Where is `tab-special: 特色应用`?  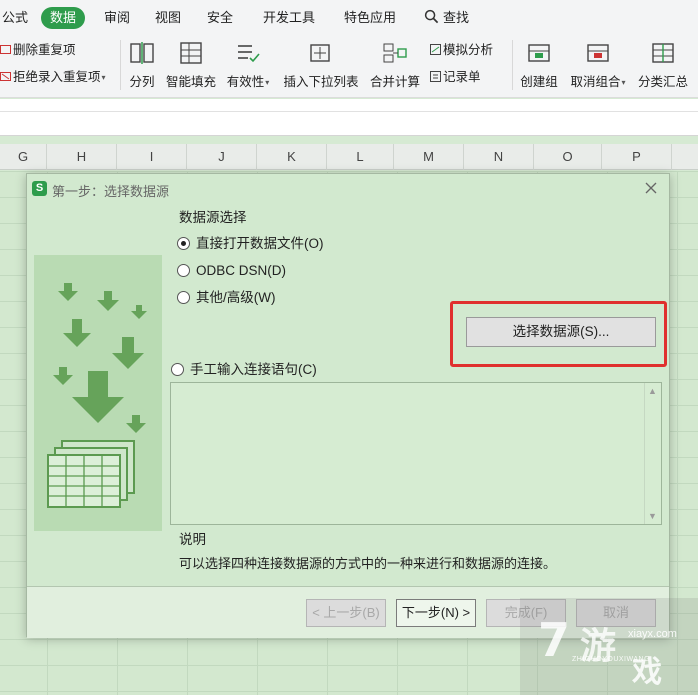
tab-special: 特色应用 is located at coordinates (370, 18).